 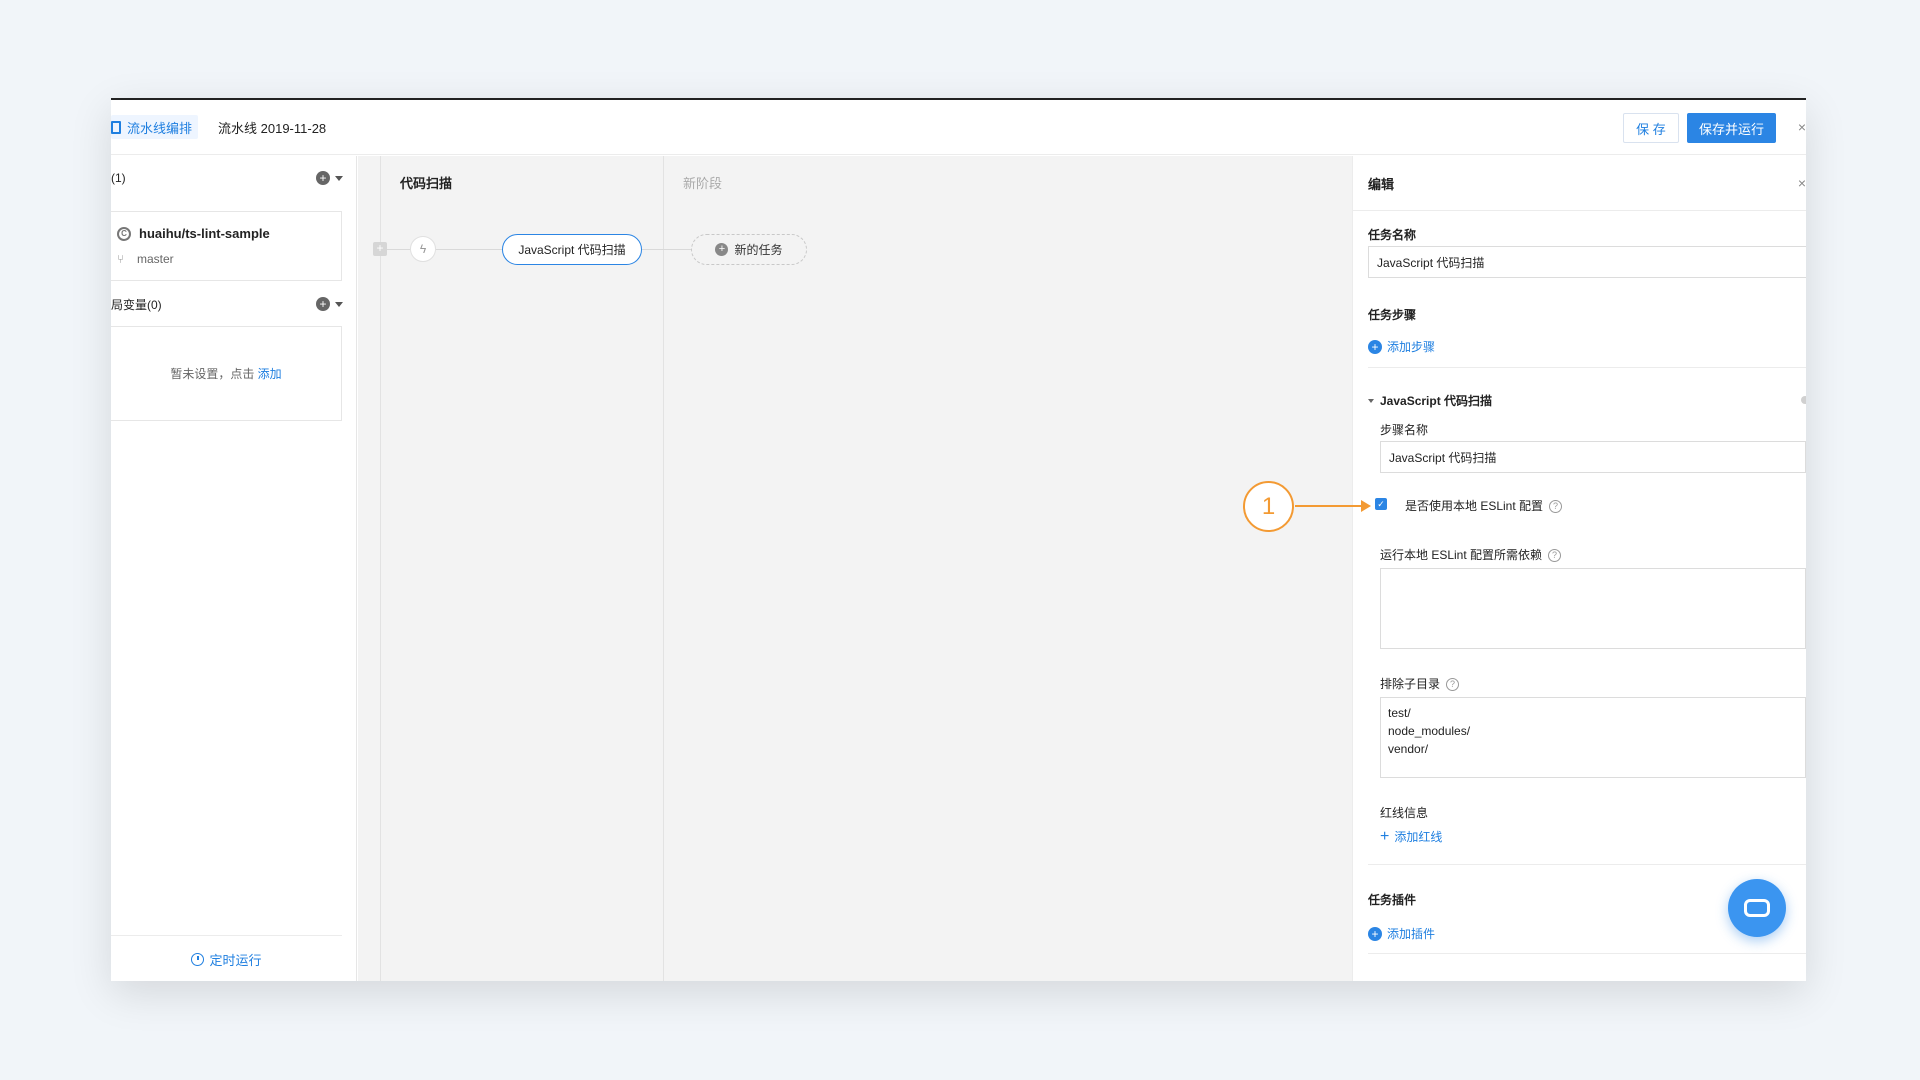 I want to click on breadcrumb: 流水线编排, so click(x=155, y=127).